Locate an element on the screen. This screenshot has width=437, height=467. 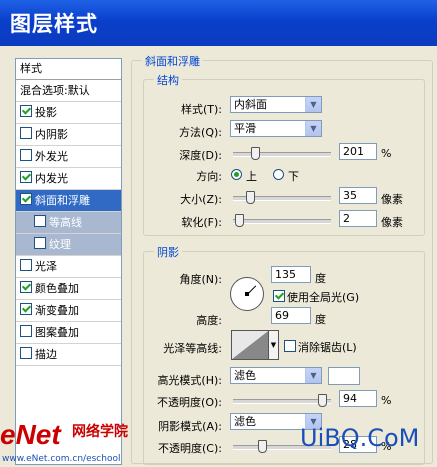
style-select-value: 内斜面 is located at coordinates (250, 104).